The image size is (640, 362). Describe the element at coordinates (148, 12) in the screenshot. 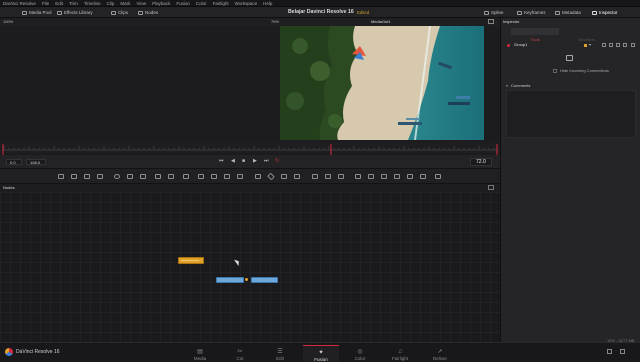

I see `nodes-button: Nodes` at that location.